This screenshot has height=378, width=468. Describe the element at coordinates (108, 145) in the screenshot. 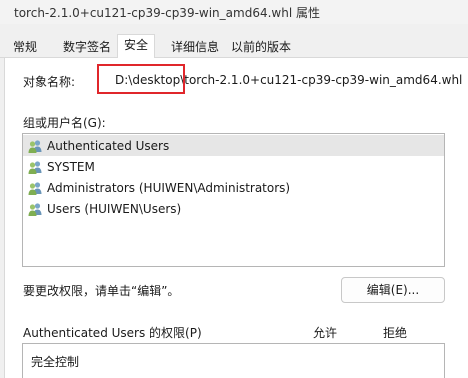

I see `user-row-label: Authenticated Users` at that location.